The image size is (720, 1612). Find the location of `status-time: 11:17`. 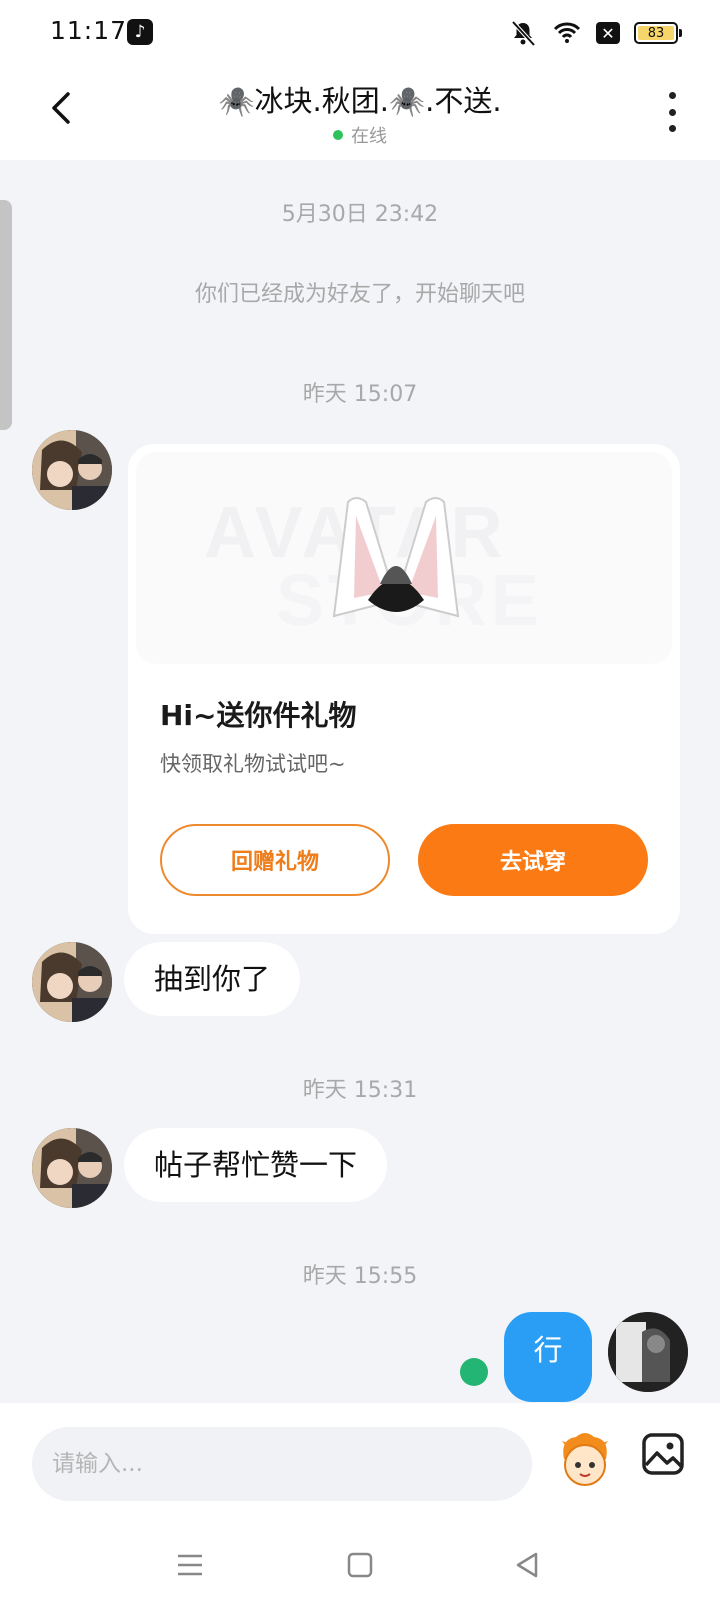

status-time: 11:17 is located at coordinates (89, 30).